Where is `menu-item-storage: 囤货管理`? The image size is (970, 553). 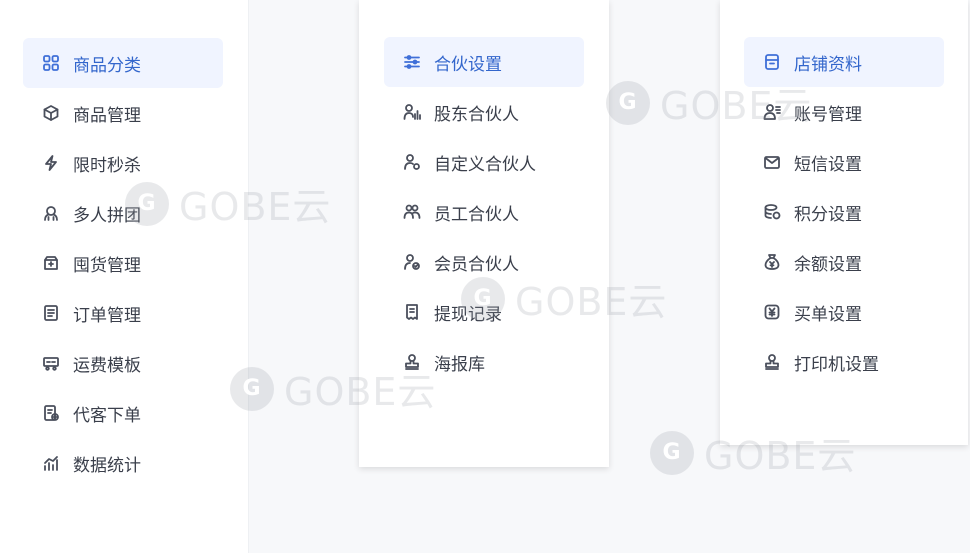 menu-item-storage: 囤货管理 is located at coordinates (123, 263).